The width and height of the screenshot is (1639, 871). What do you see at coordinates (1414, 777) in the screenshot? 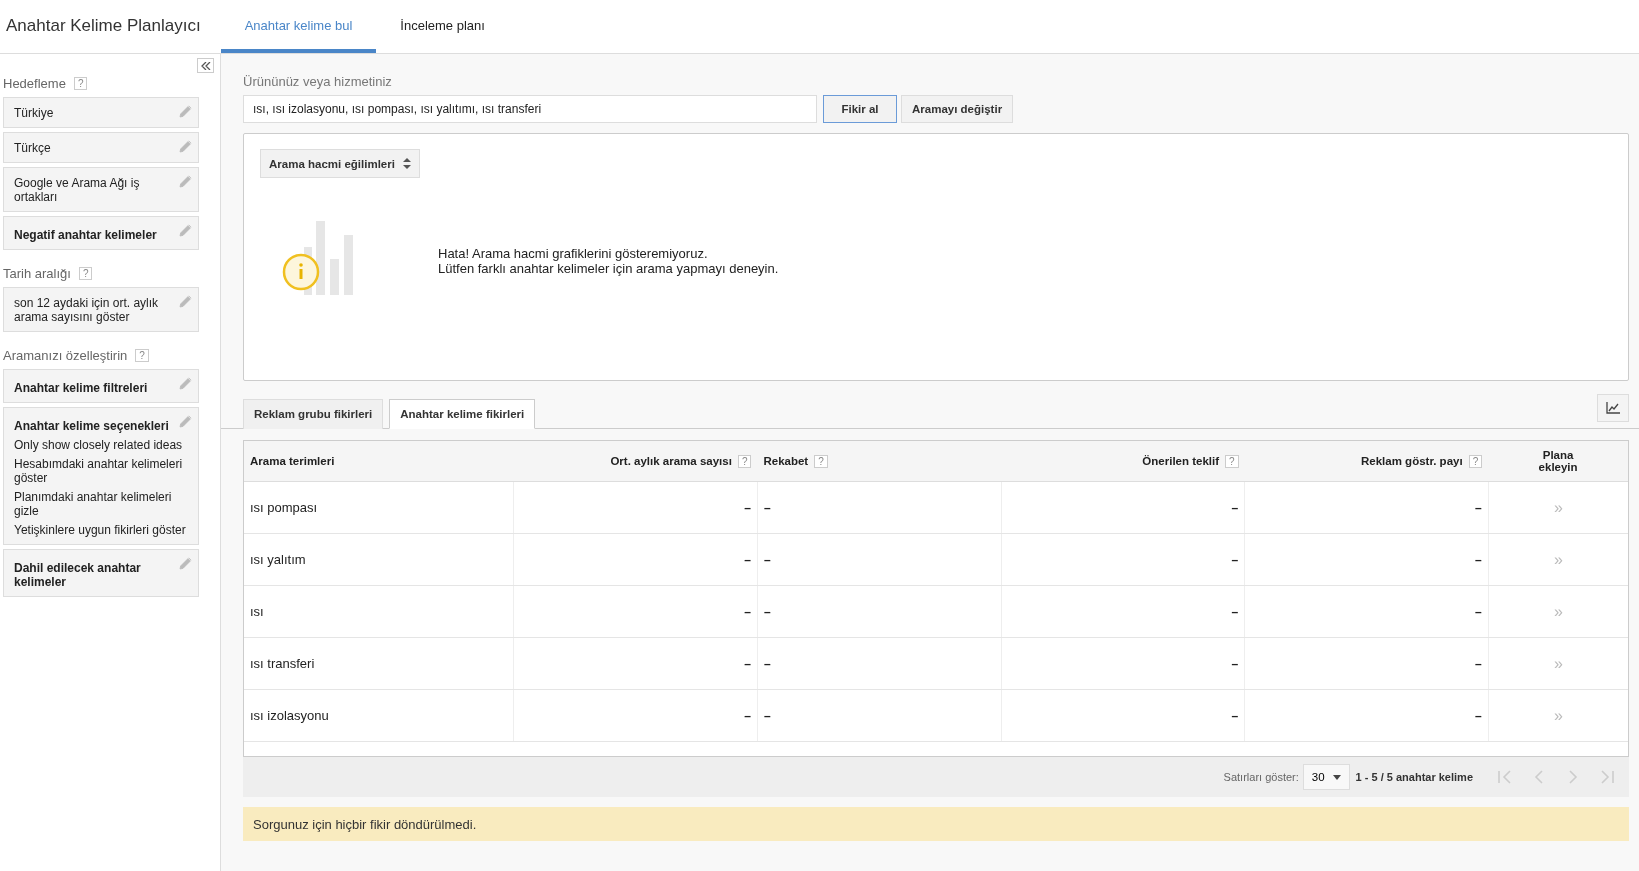
I see `page-range: 1 - 5 / 5 anahtar kelime` at bounding box center [1414, 777].